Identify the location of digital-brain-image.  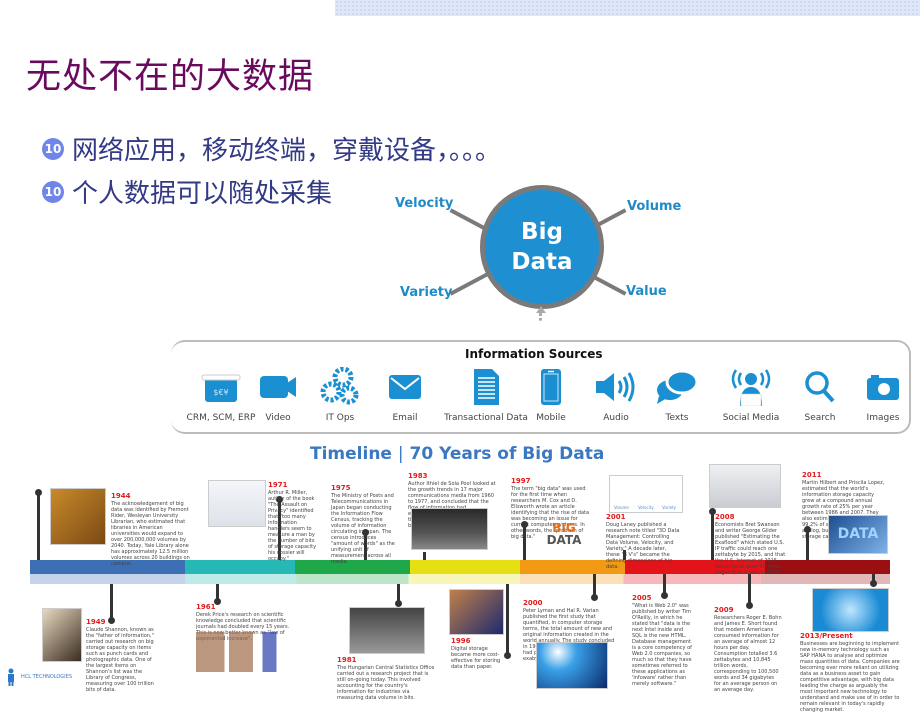
(850, 610).